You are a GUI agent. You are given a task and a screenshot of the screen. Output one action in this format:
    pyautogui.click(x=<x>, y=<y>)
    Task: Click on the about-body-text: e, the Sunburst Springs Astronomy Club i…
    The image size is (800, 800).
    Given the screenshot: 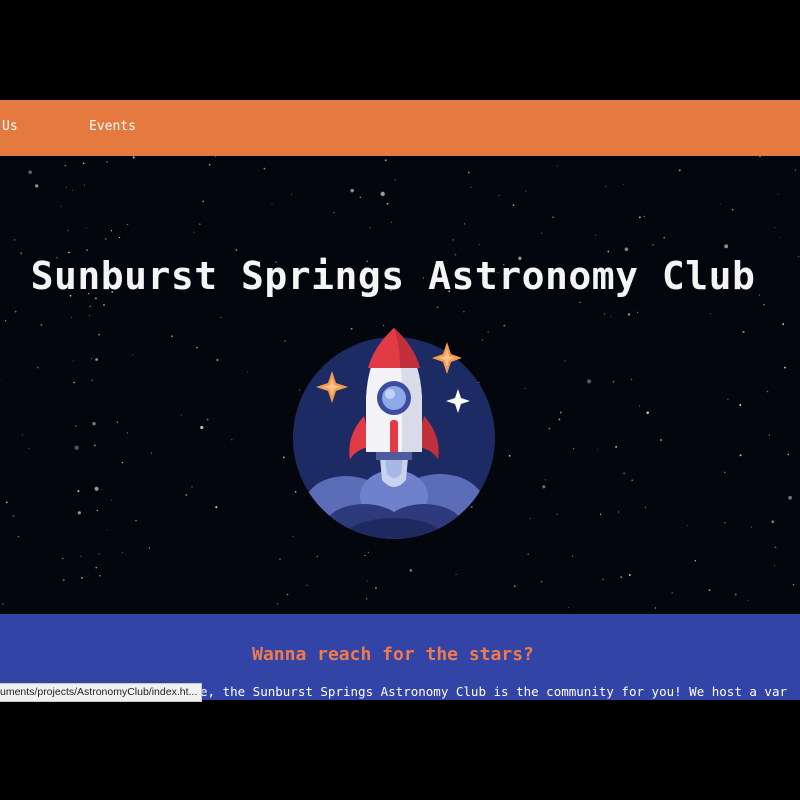 What is the action you would take?
    pyautogui.click(x=493, y=691)
    